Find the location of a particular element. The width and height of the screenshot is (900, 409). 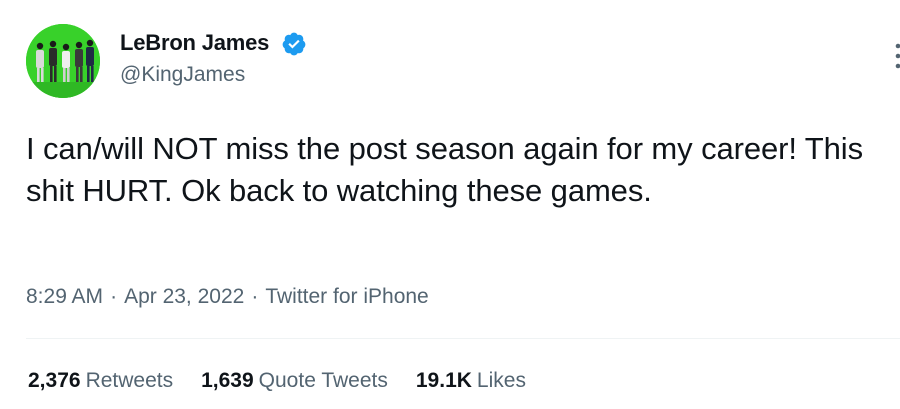

quote-tweets-stat: 1,639 Quote Tweets is located at coordinates (294, 381).